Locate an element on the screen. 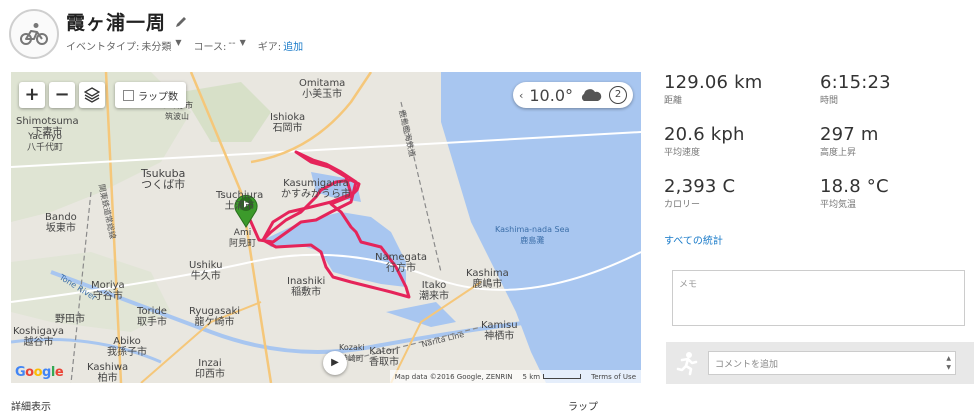  map-label-ryugasaki: Ryugasaki 龍ケ崎市 is located at coordinates (215, 317).